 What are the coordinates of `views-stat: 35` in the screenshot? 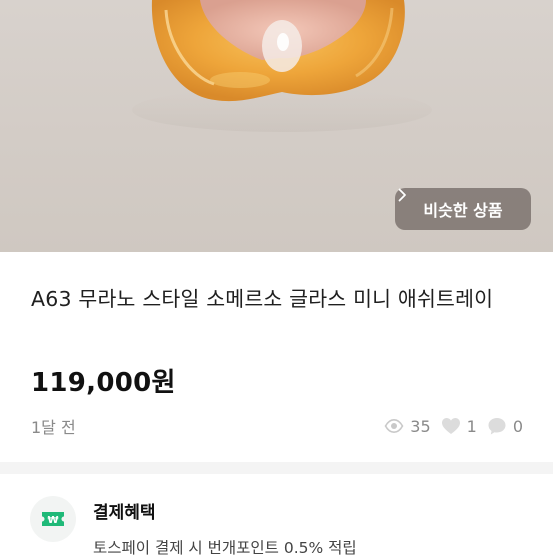 It's located at (407, 426).